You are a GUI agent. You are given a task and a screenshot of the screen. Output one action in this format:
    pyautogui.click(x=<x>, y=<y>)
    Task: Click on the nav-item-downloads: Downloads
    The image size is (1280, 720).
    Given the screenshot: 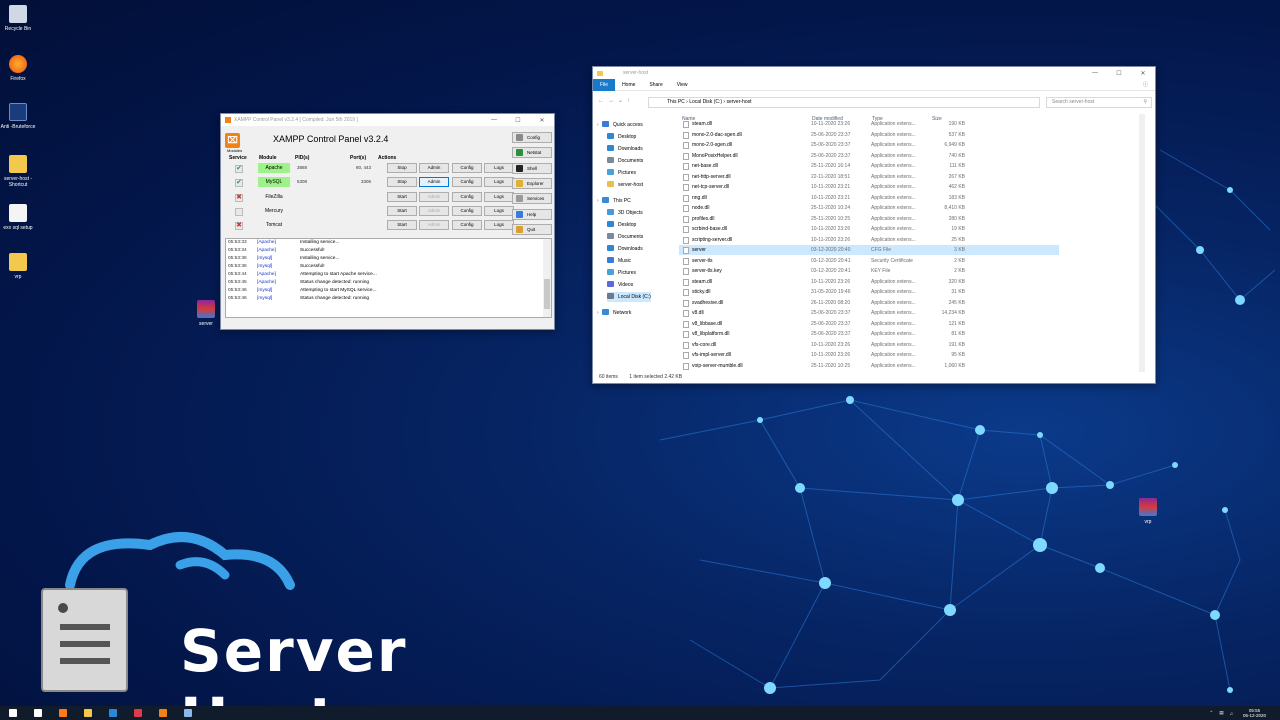 What is the action you would take?
    pyautogui.click(x=625, y=149)
    